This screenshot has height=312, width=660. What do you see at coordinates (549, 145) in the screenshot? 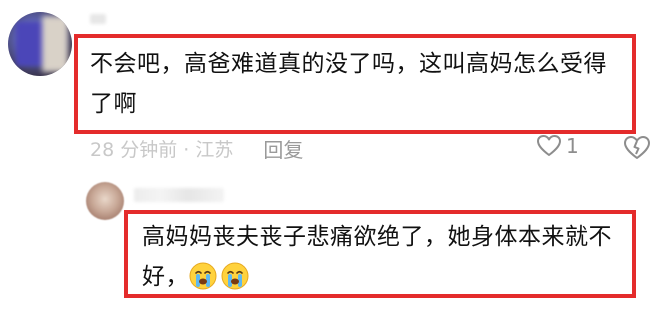
I see `heart-icon` at bounding box center [549, 145].